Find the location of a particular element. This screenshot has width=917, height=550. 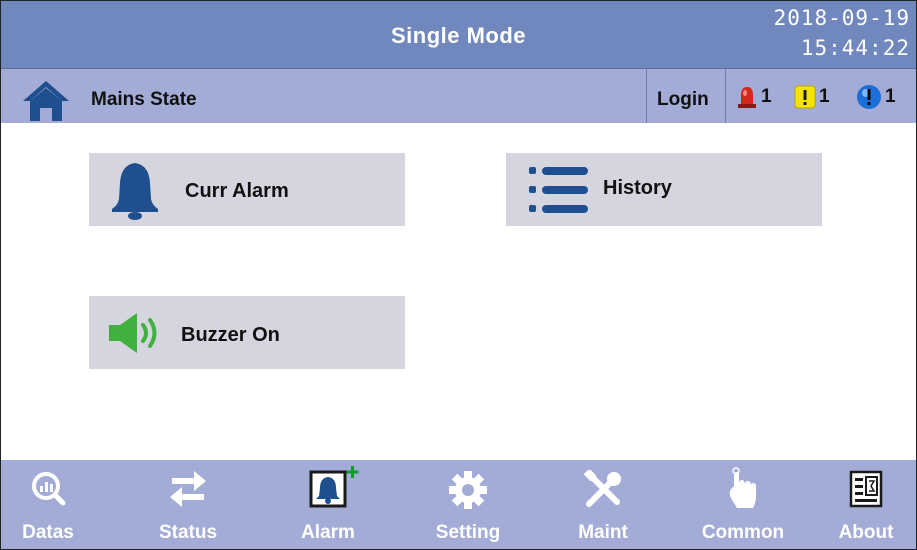

nav-setting: Setting is located at coordinates (468, 504).